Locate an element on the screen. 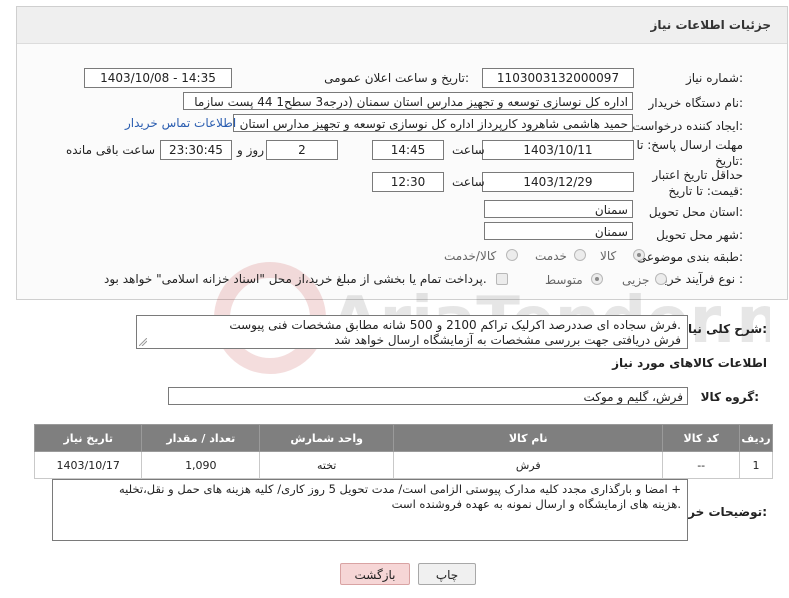  col-qty: تعداد / مقدار is located at coordinates (201, 438).